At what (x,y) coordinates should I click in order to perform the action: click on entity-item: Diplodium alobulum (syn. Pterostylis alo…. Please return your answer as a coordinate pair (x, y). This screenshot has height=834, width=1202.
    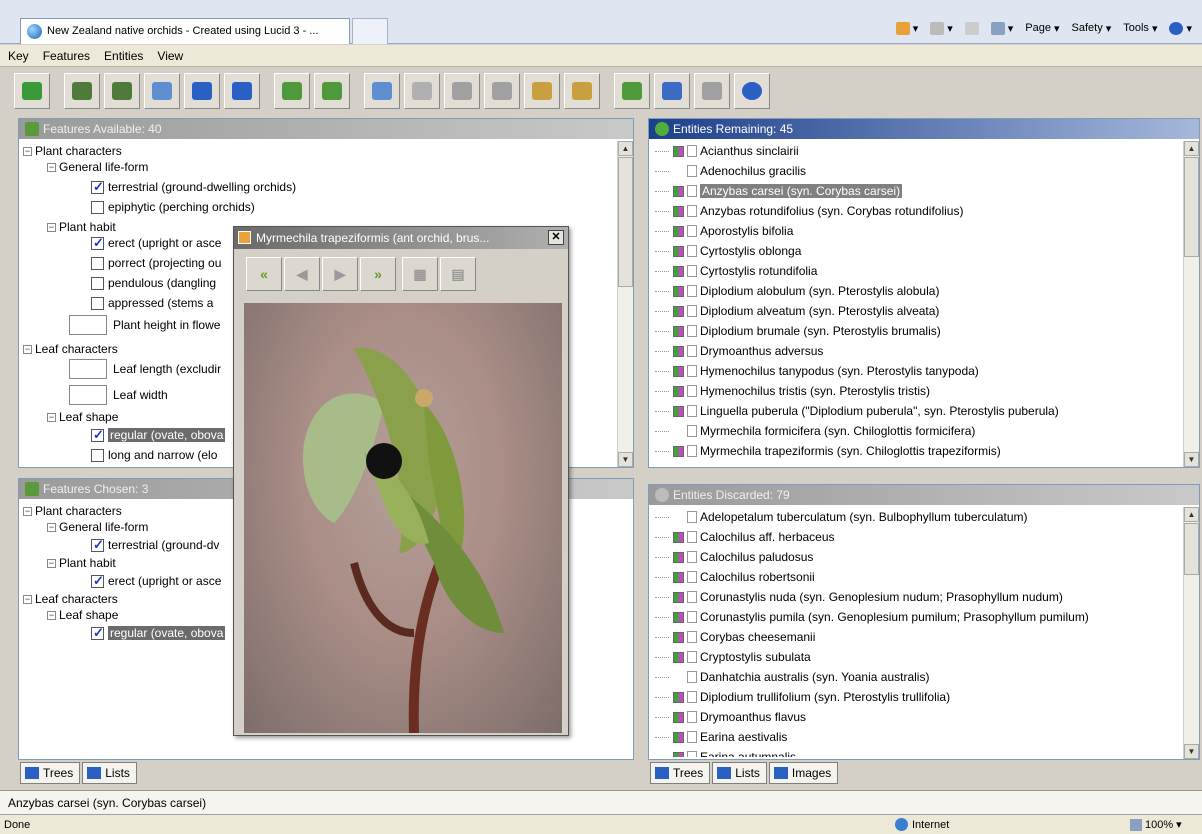
    Looking at the image, I should click on (797, 291).